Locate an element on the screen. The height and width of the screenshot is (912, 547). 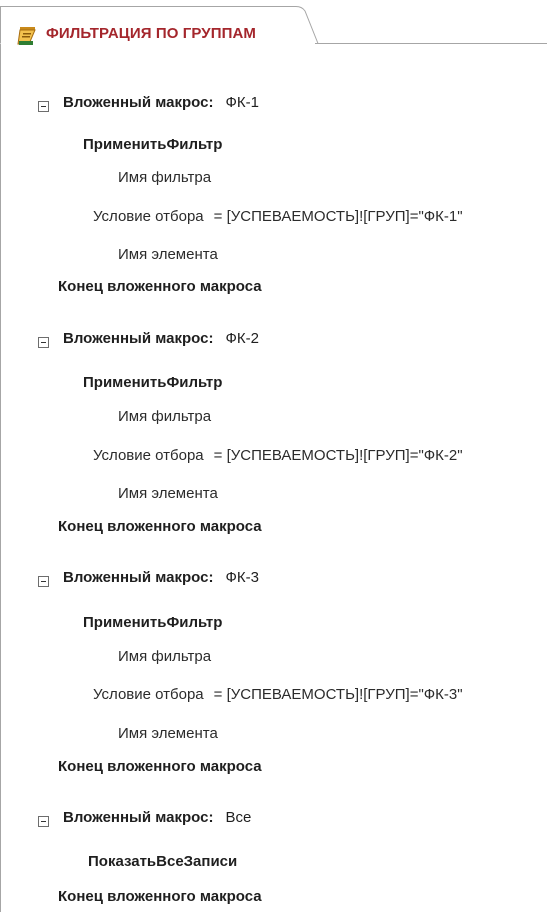
submacro-header: Вложенный макрос: ФК-2 is located at coordinates (161, 339).